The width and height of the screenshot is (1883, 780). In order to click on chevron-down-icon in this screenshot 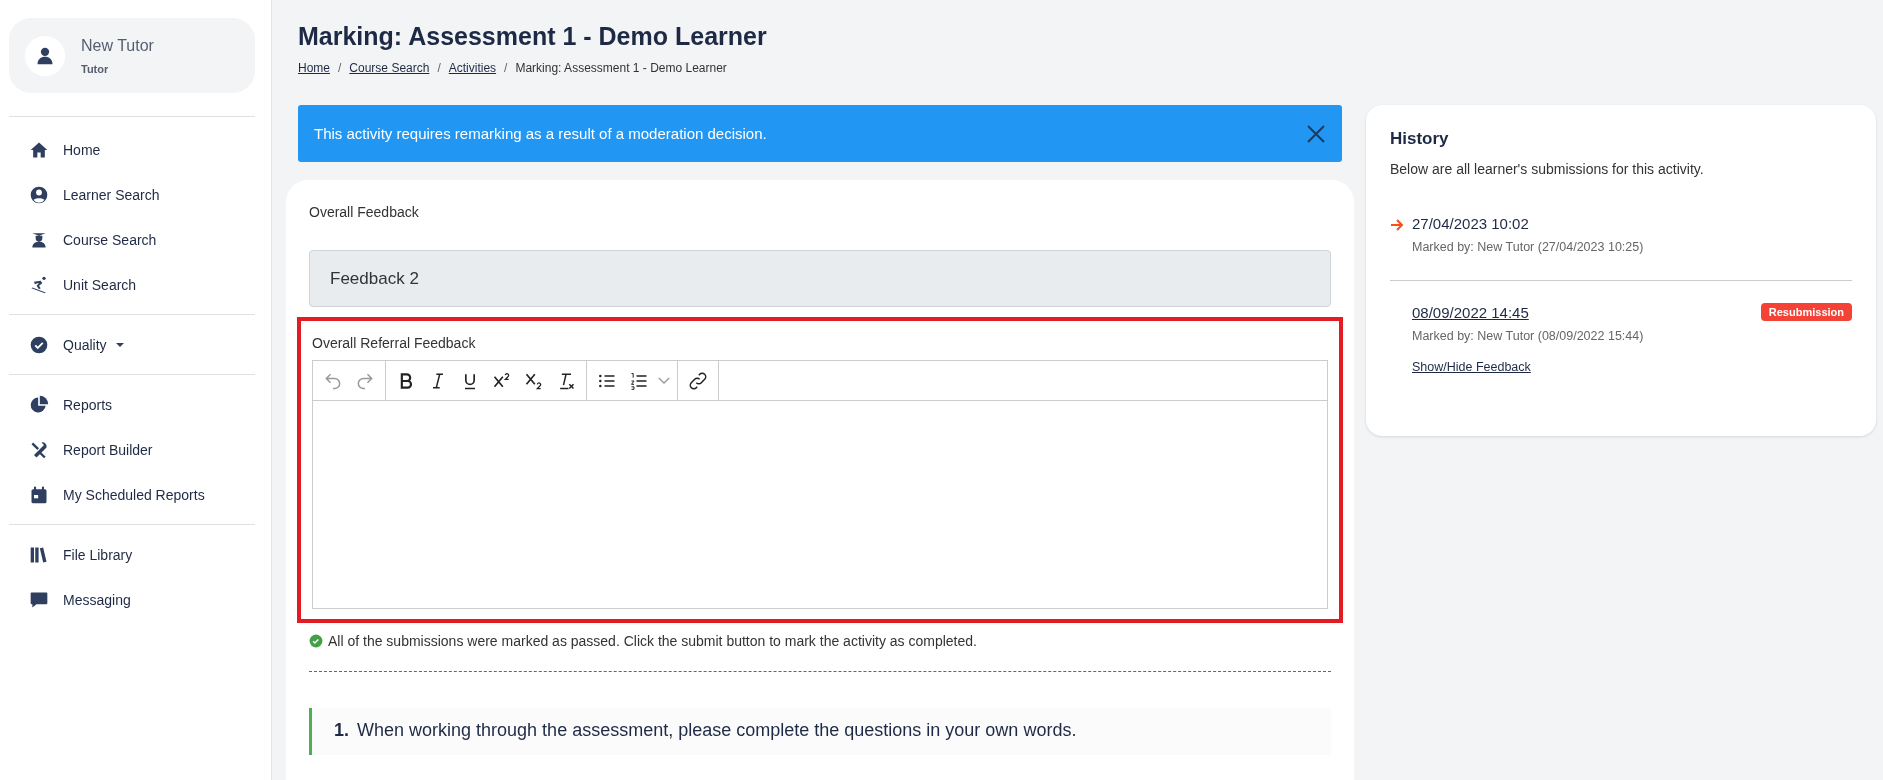, I will do `click(664, 380)`.